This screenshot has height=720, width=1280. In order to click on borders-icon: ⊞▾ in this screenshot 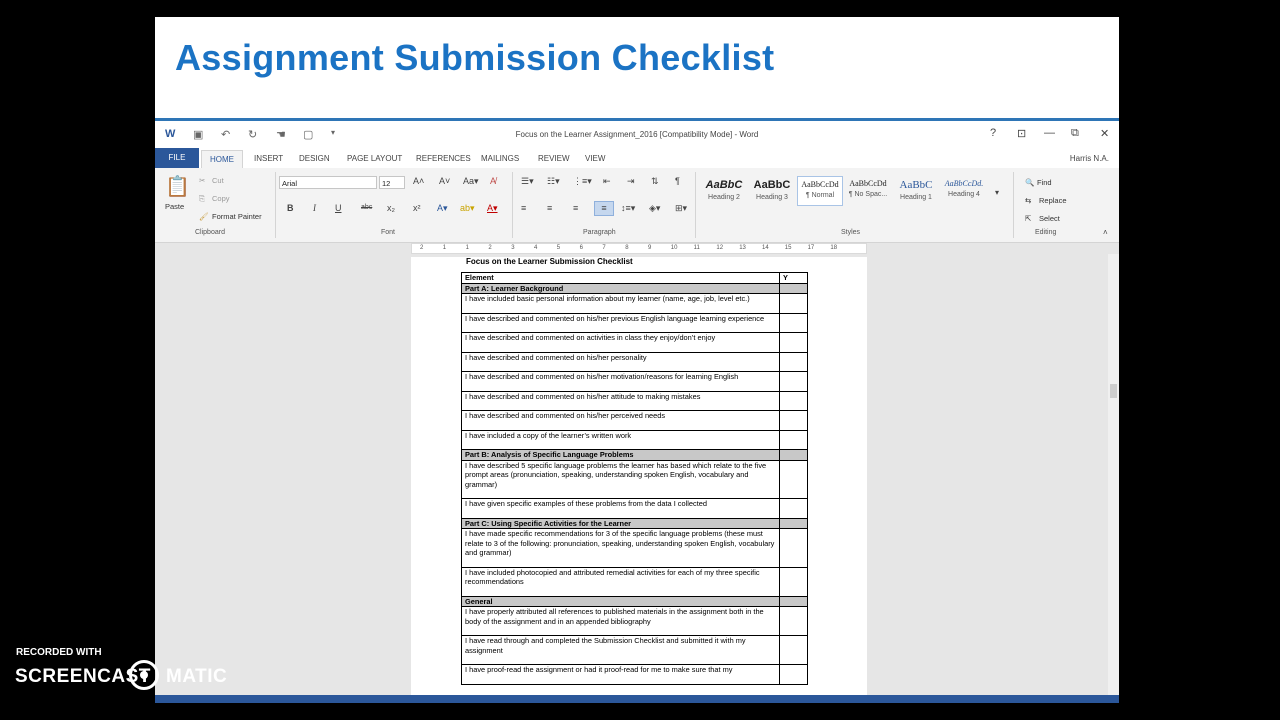, I will do `click(681, 208)`.